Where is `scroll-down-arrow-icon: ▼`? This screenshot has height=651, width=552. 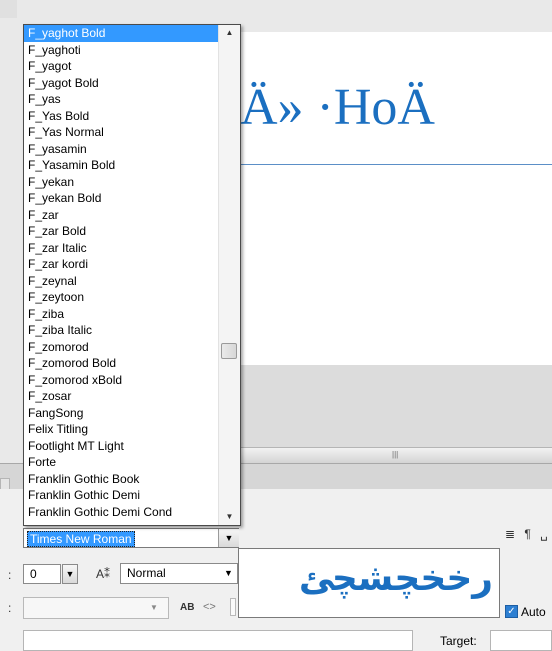 scroll-down-arrow-icon: ▼ is located at coordinates (229, 517).